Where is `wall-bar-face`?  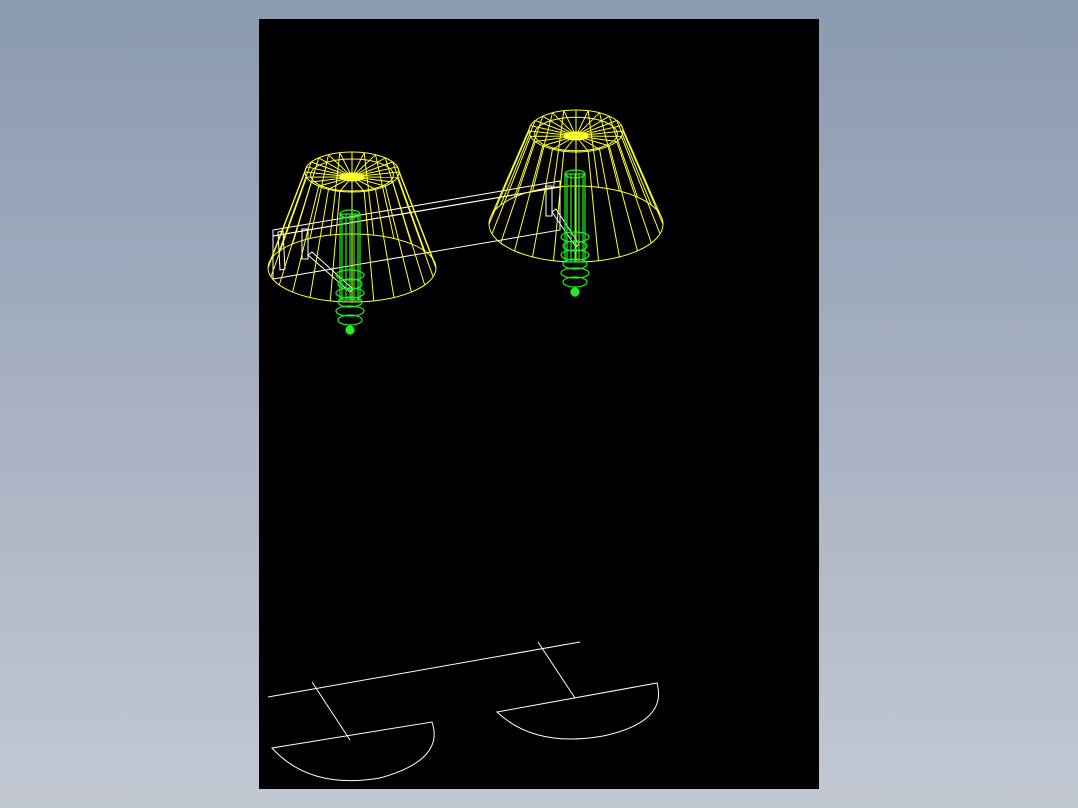 wall-bar-face is located at coordinates (416, 233).